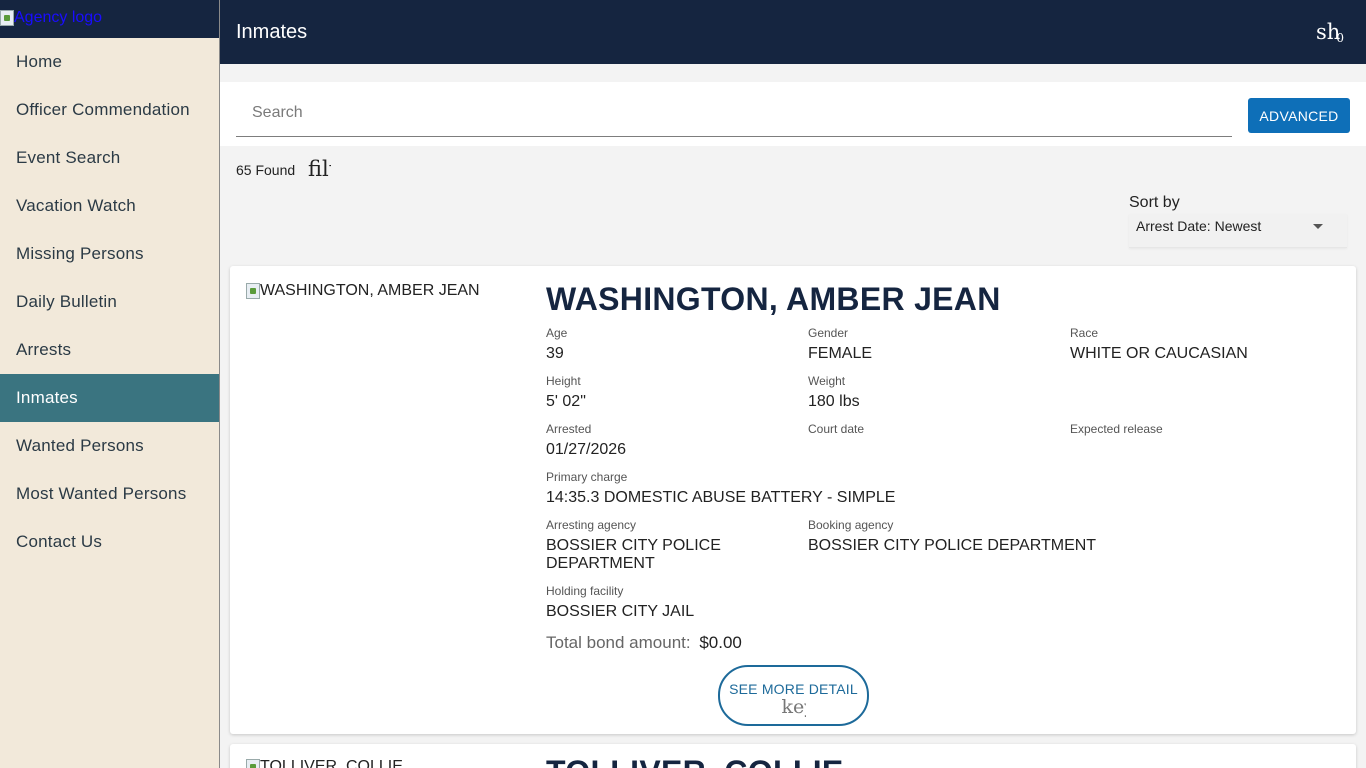 This screenshot has width=1366, height=768. Describe the element at coordinates (671, 344) in the screenshot. I see `age-field: Age 39` at that location.